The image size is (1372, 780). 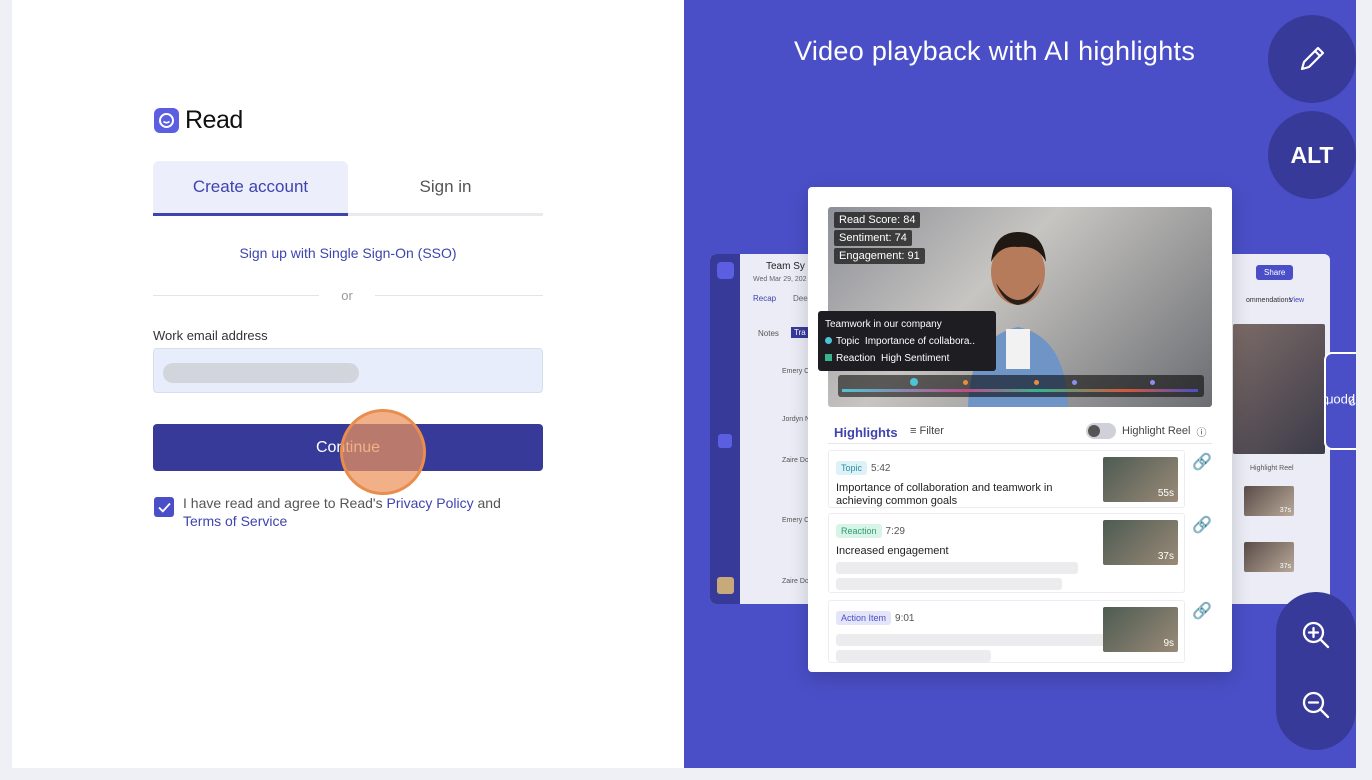 I want to click on preview-name-5: Zaire Do, so click(x=795, y=581).